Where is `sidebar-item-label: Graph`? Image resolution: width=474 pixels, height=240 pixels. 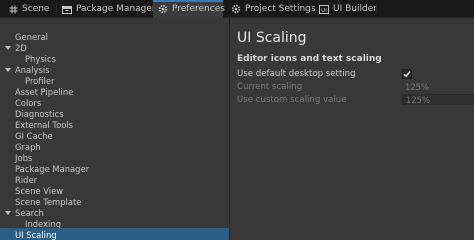 sidebar-item-label: Graph is located at coordinates (28, 146).